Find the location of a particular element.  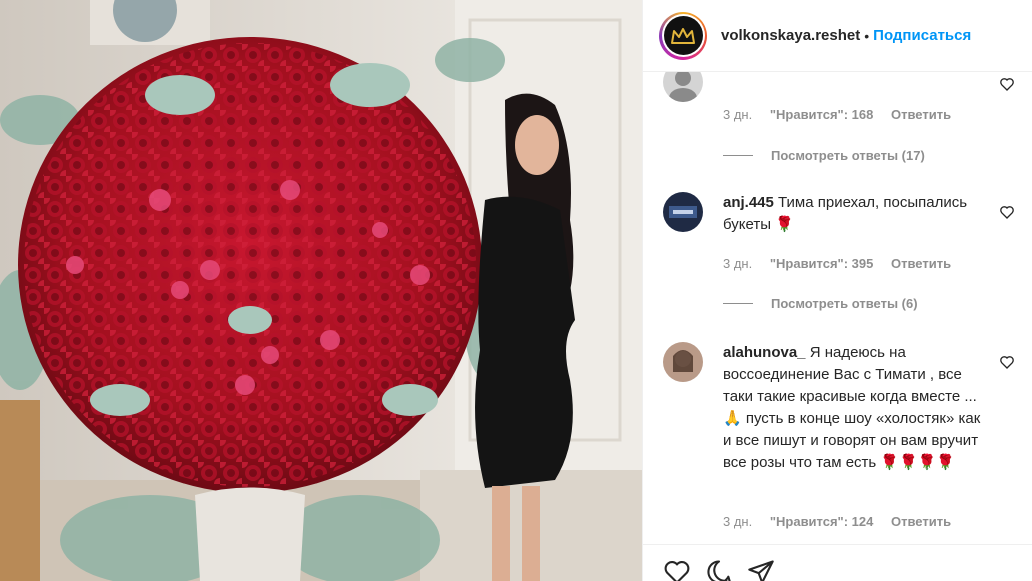

commenter-username: alahunova_ is located at coordinates (764, 352).